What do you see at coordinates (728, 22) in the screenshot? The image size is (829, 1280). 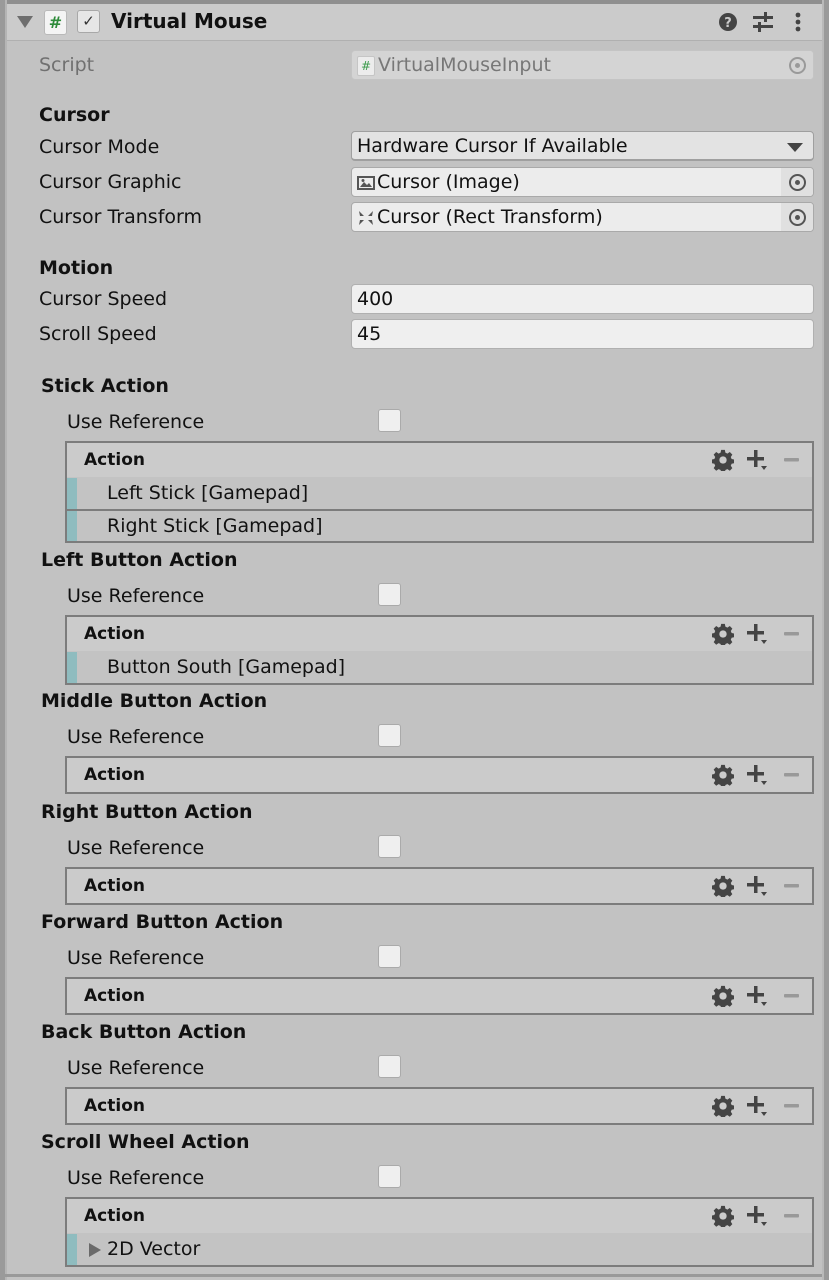 I see `help-icon: ?` at bounding box center [728, 22].